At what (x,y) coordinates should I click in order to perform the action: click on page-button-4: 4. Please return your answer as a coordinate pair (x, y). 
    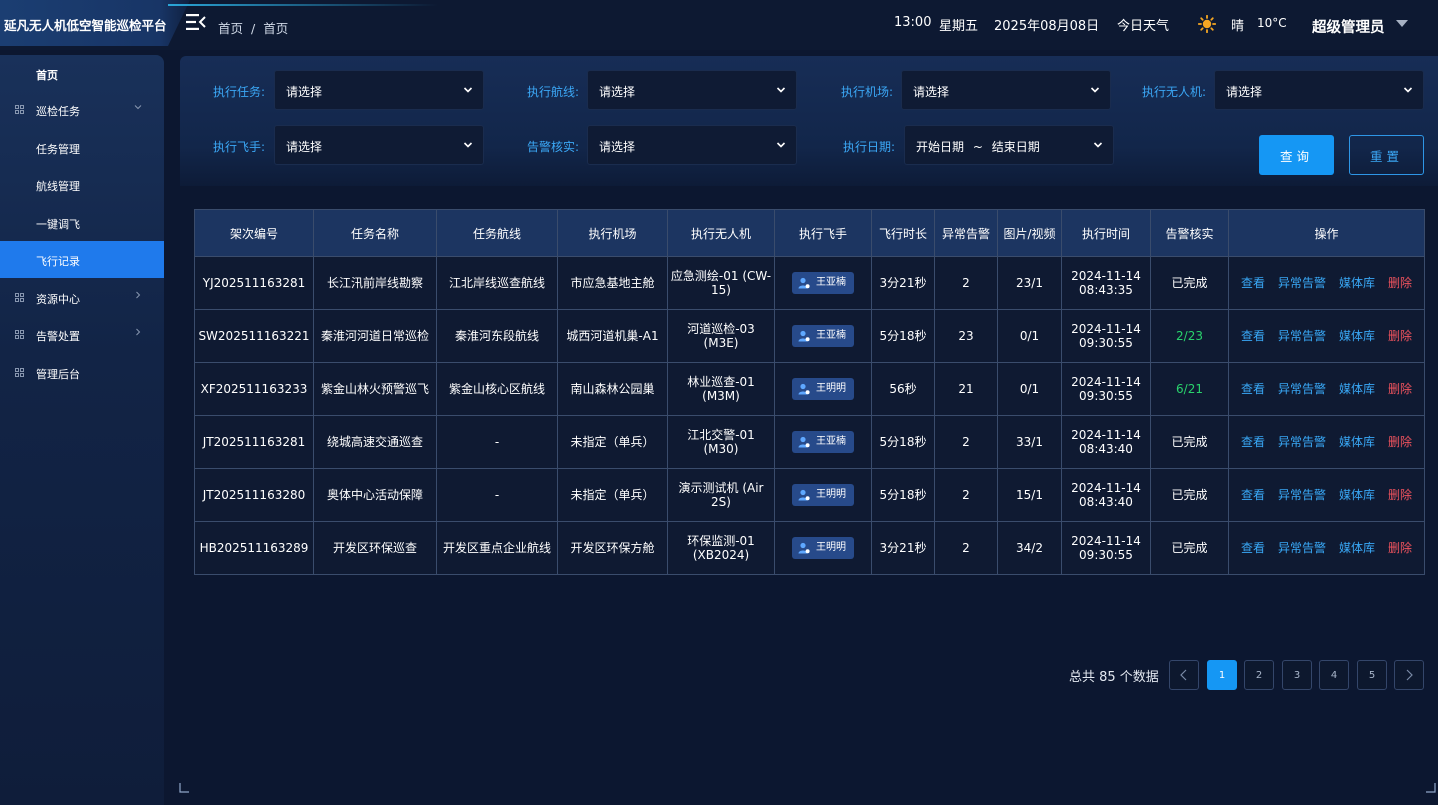
    Looking at the image, I should click on (1334, 675).